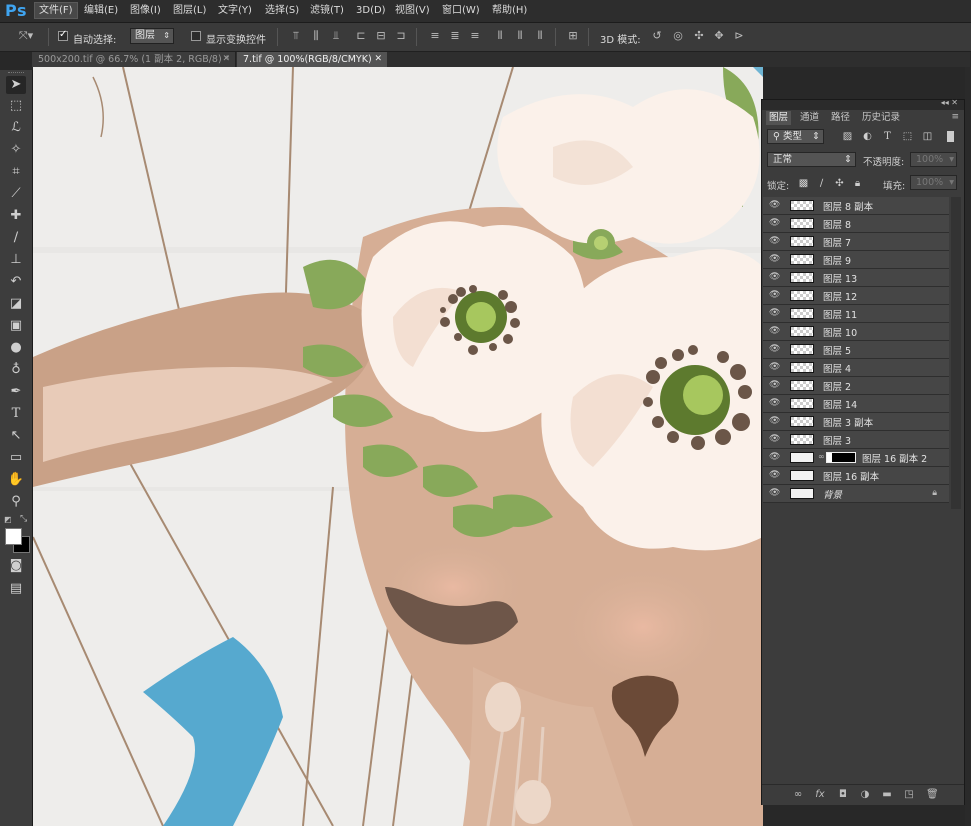 This screenshot has height=826, width=971. Describe the element at coordinates (16, 172) in the screenshot. I see `crop-icon: ⌗` at that location.